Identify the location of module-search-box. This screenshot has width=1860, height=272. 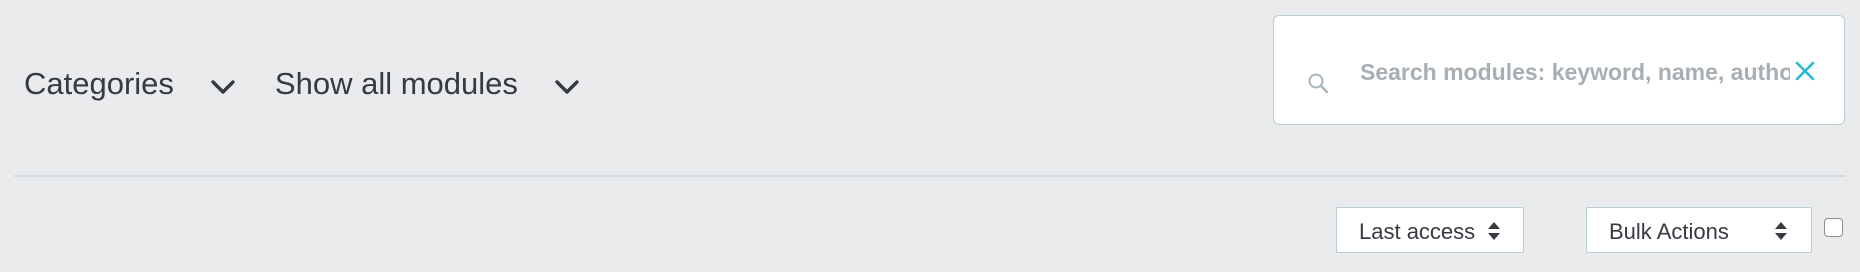
(1559, 70).